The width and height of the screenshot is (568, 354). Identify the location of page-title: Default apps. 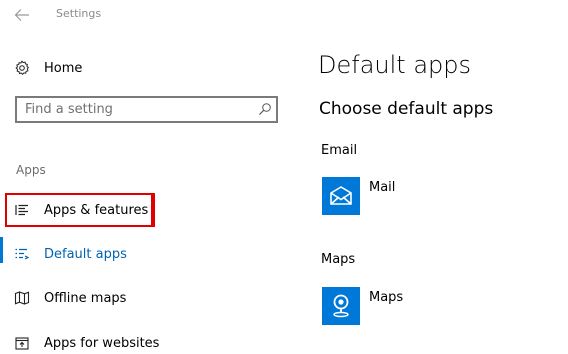
(394, 65).